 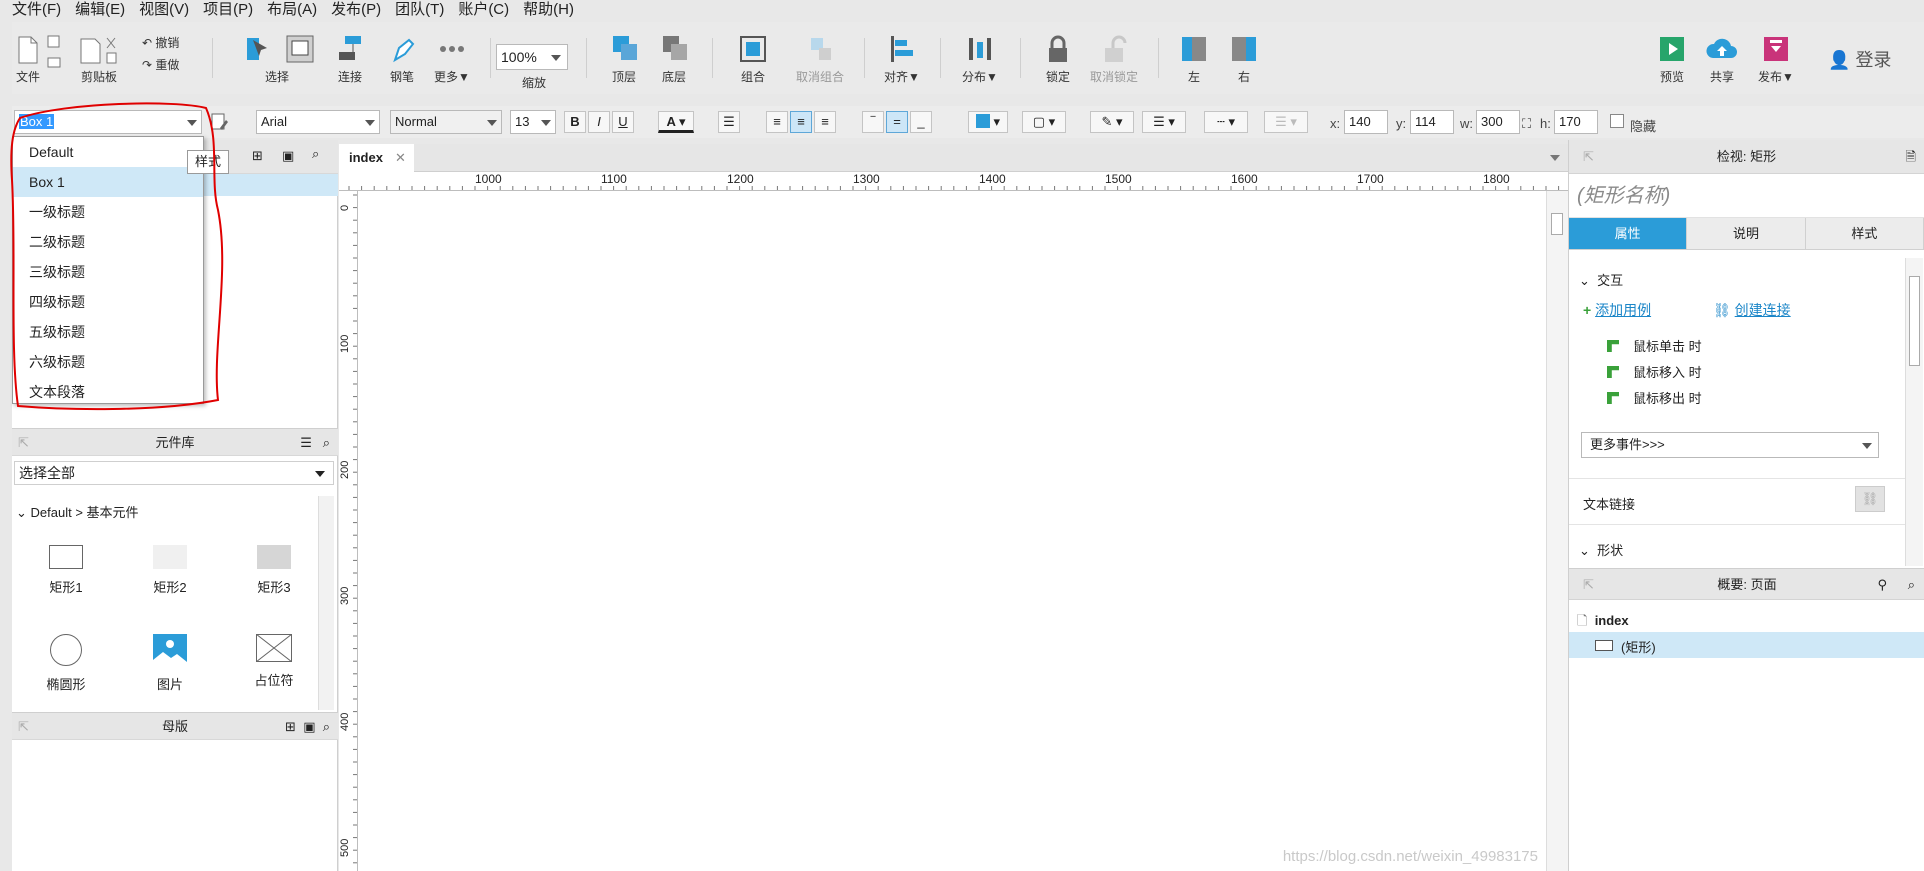 I want to click on tab-notes: 说明, so click(x=1746, y=233).